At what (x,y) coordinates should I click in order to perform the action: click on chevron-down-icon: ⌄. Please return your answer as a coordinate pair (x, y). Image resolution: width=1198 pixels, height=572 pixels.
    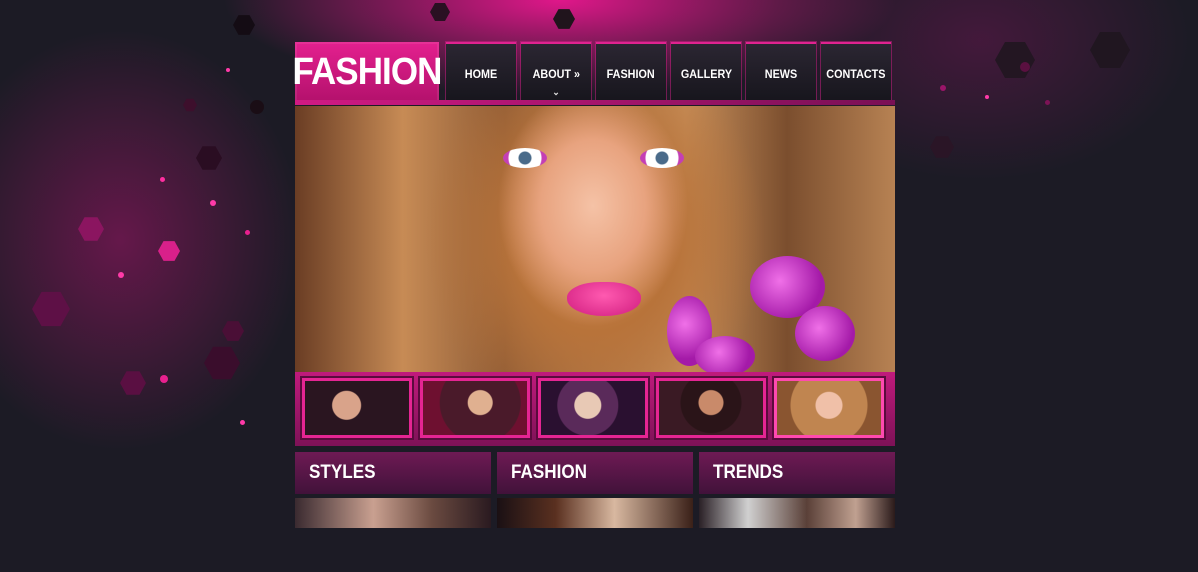
    Looking at the image, I should click on (556, 92).